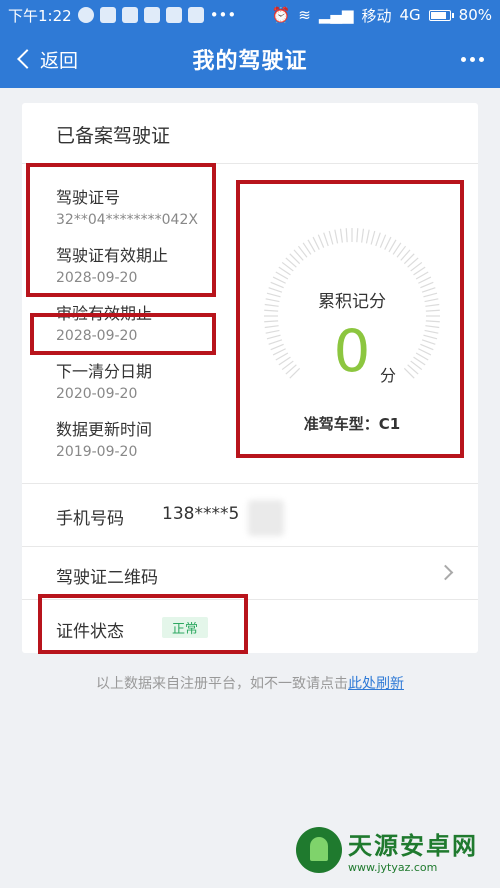 The height and width of the screenshot is (888, 500). What do you see at coordinates (222, 684) in the screenshot?
I see `footer-text: 以上数据来自注册平台，如不一致请点击` at bounding box center [222, 684].